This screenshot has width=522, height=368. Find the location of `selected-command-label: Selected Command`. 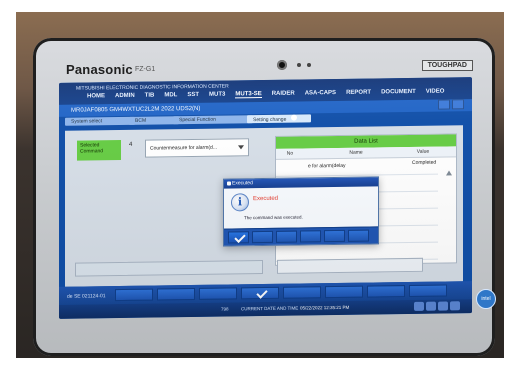

selected-command-label: Selected Command is located at coordinates (99, 150).